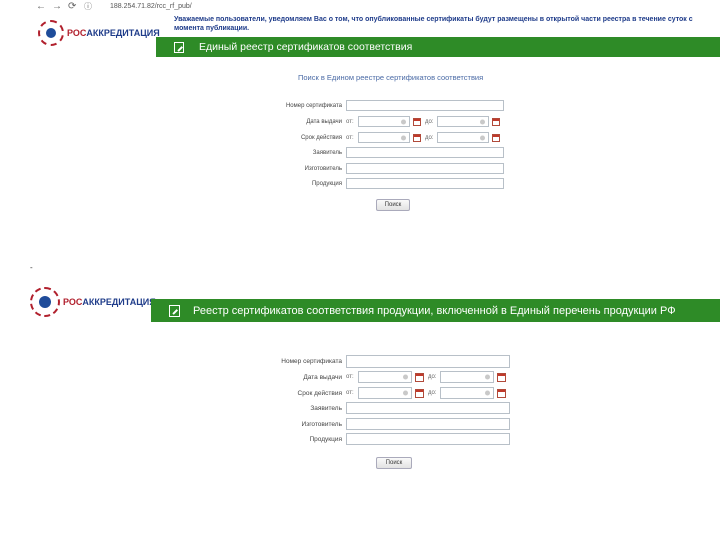  Describe the element at coordinates (306, 47) in the screenshot. I see `header-title: Единый реестр сертификатов соответствия` at that location.